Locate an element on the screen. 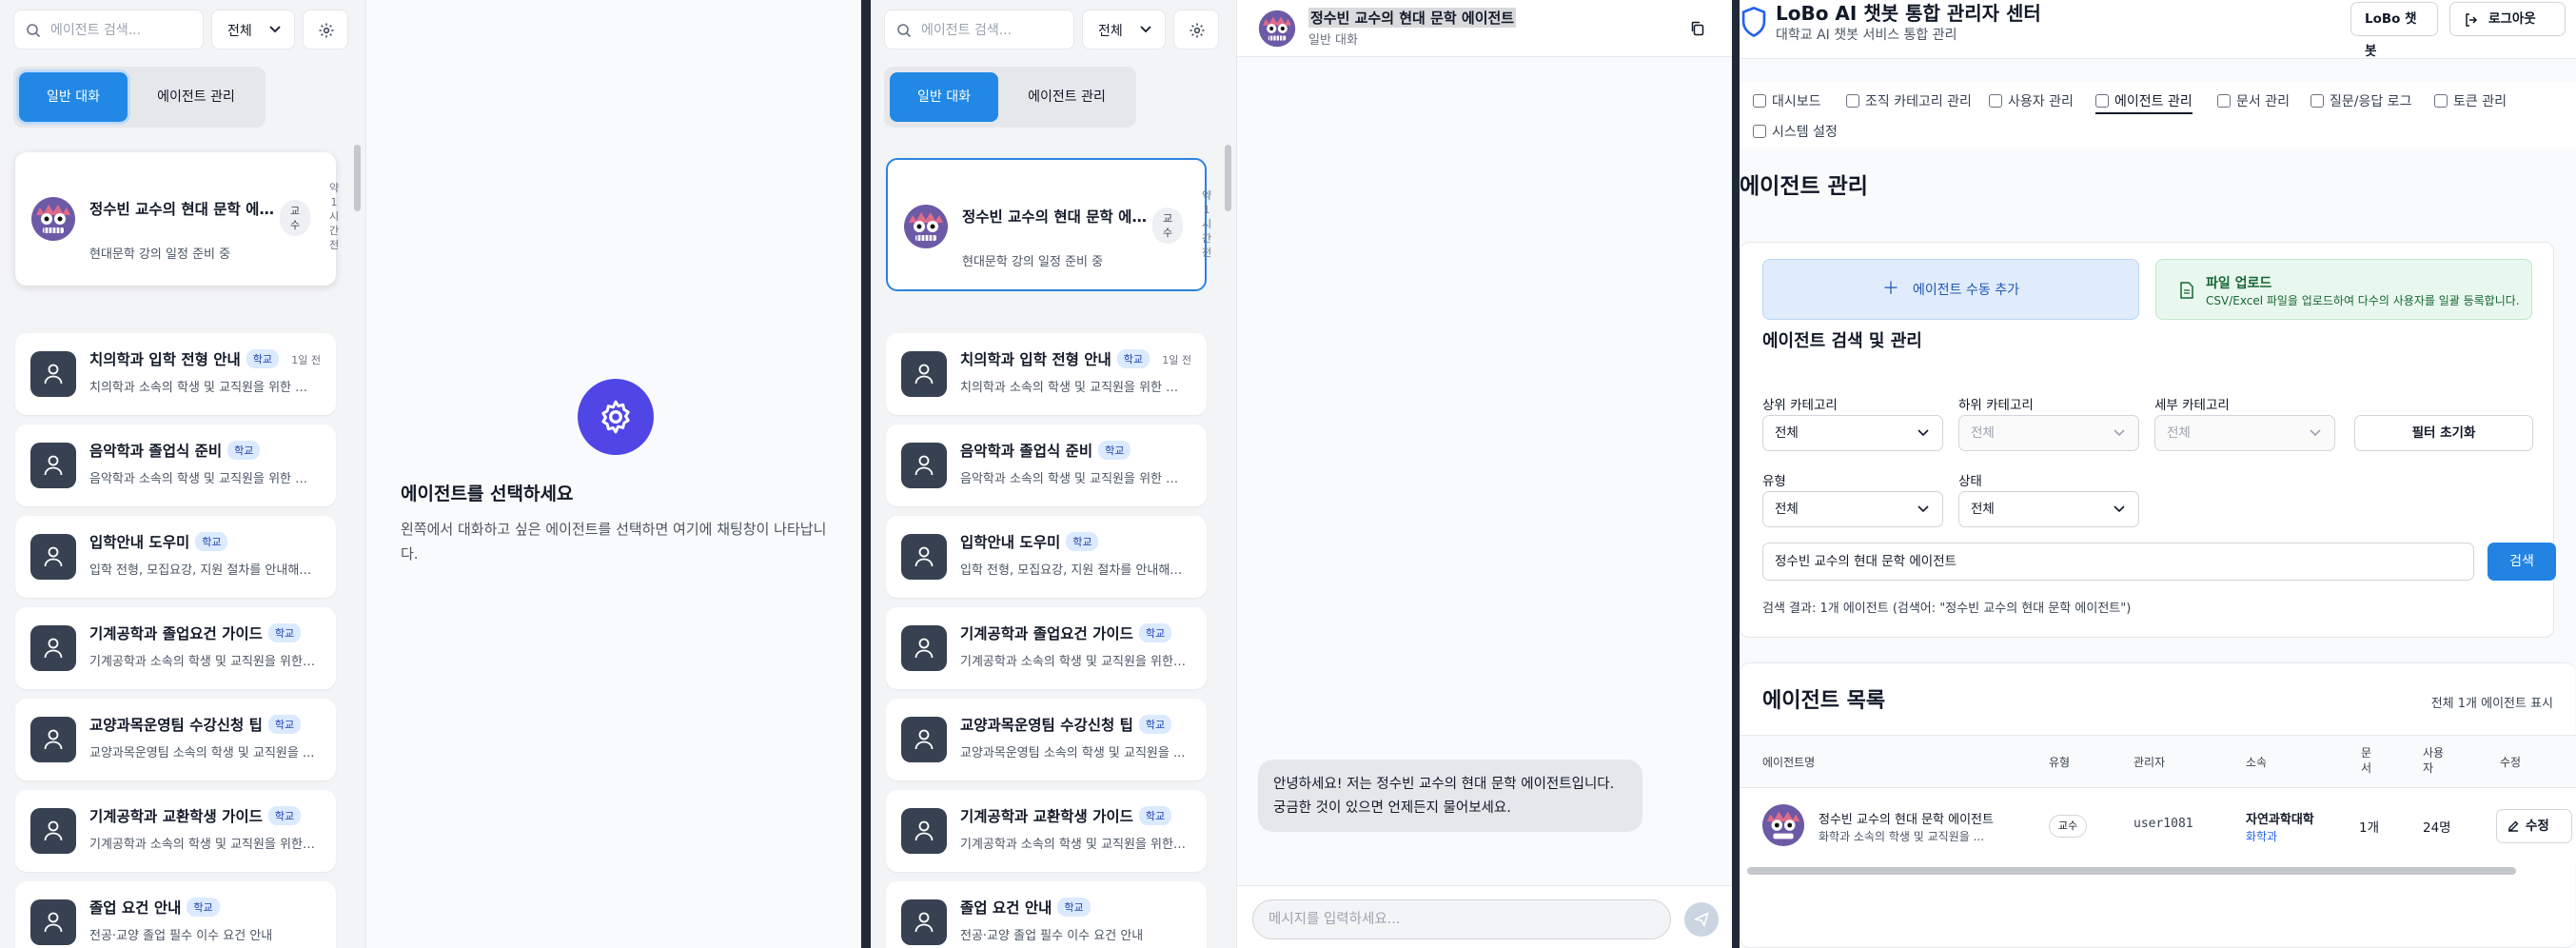  row-org: 자연과학대학 is located at coordinates (2280, 820).